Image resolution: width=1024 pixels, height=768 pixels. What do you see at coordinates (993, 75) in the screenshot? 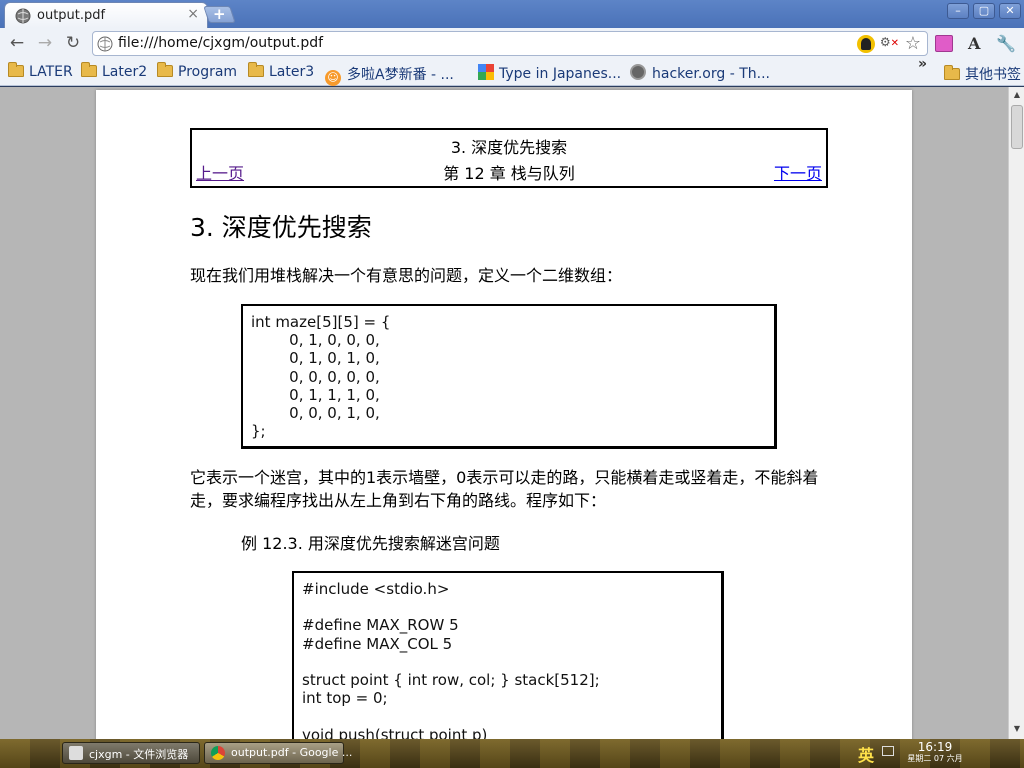
I see `bookmark-label: 其他书签` at bounding box center [993, 75].